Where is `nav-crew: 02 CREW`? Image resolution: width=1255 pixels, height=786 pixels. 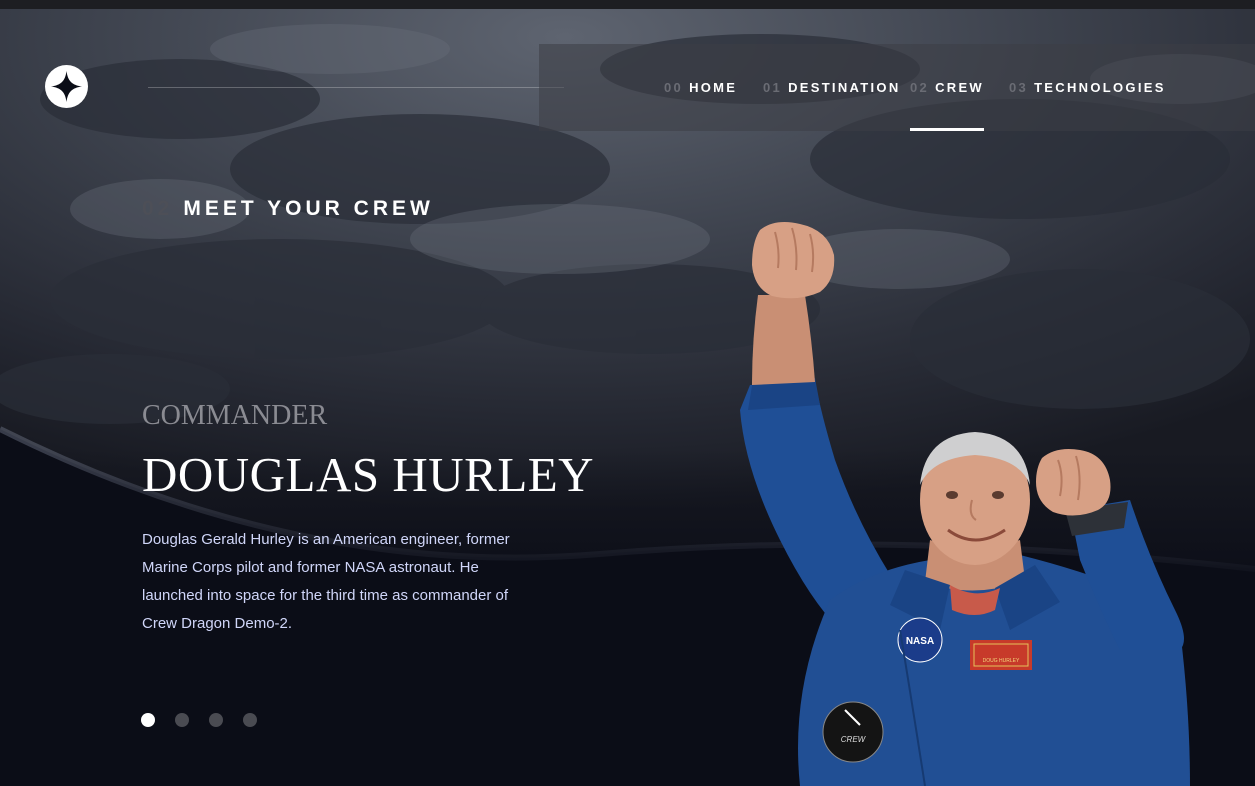
nav-crew: 02 CREW is located at coordinates (947, 87).